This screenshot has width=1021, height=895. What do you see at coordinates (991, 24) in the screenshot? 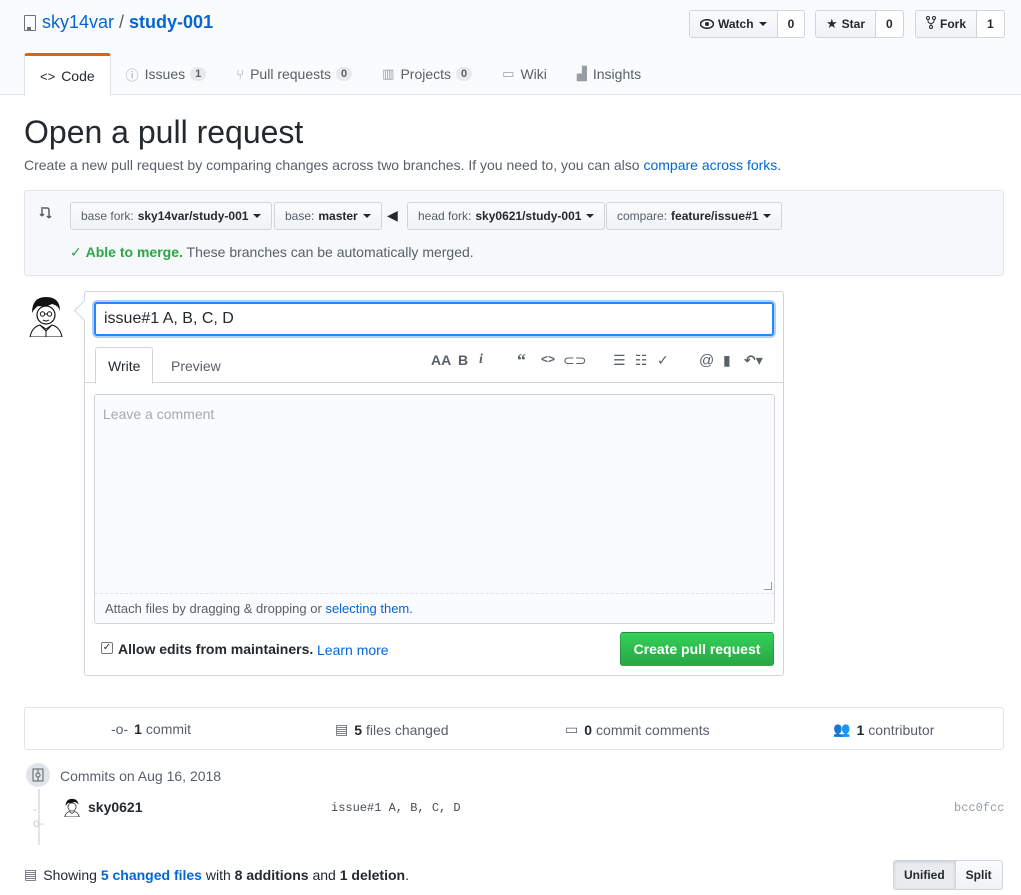
I see `fork-count: 1` at bounding box center [991, 24].